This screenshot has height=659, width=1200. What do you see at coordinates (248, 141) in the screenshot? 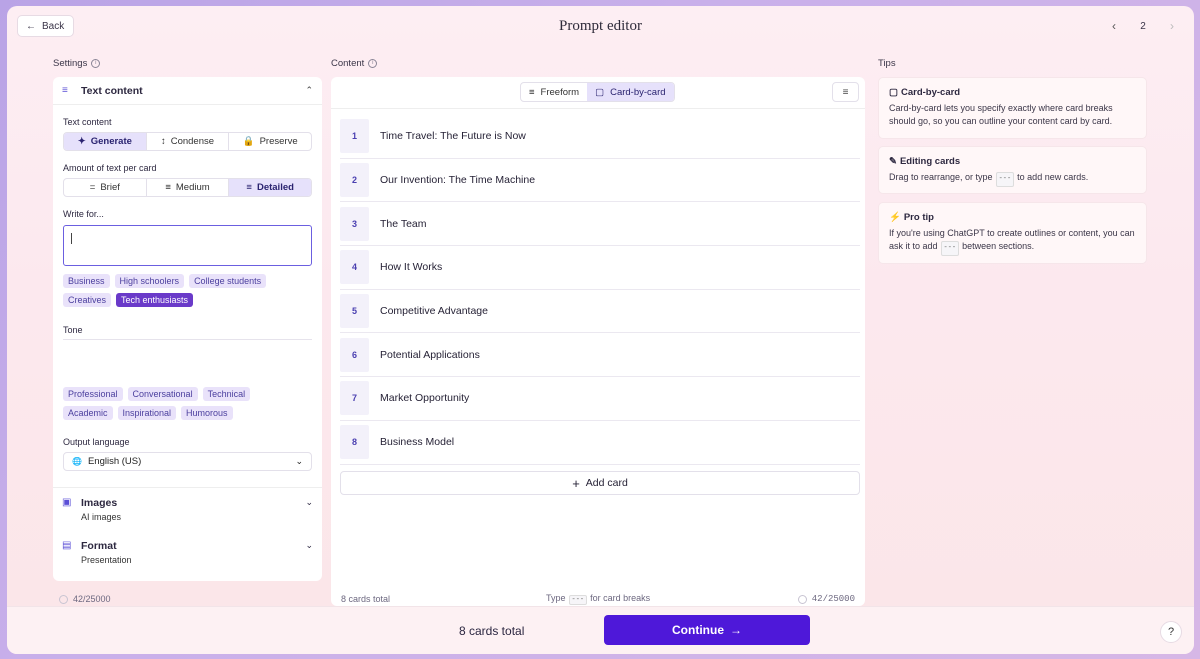
I see `lock-icon: 🔒` at bounding box center [248, 141].